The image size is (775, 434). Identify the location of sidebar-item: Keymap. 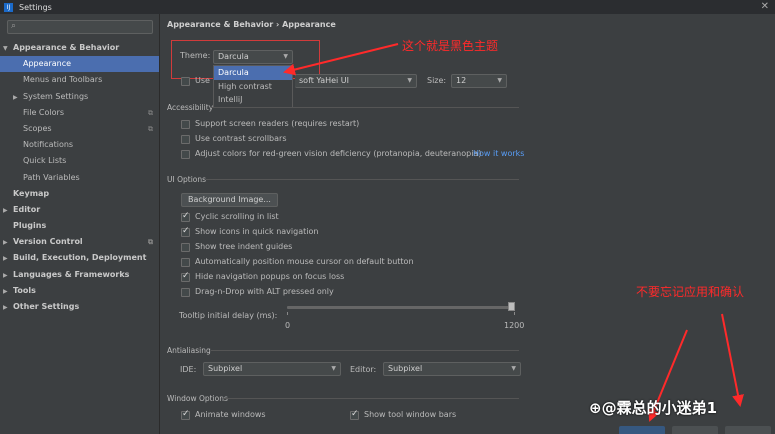
(79, 194).